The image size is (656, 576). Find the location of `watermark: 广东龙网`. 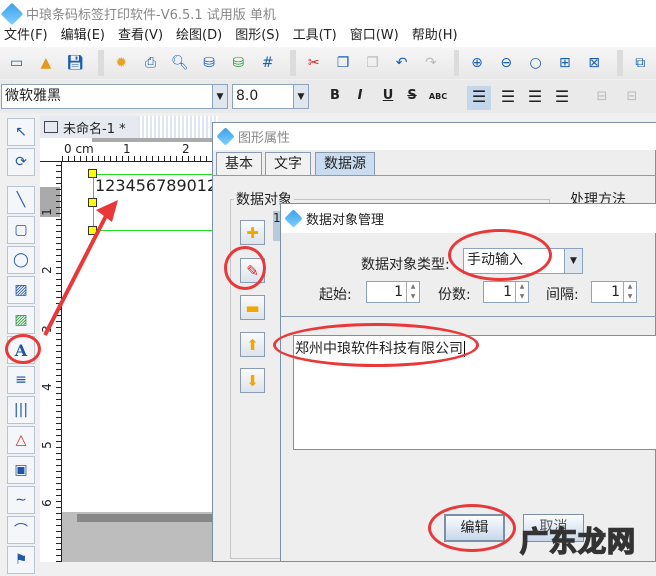

watermark: 广东龙网 is located at coordinates (578, 541).